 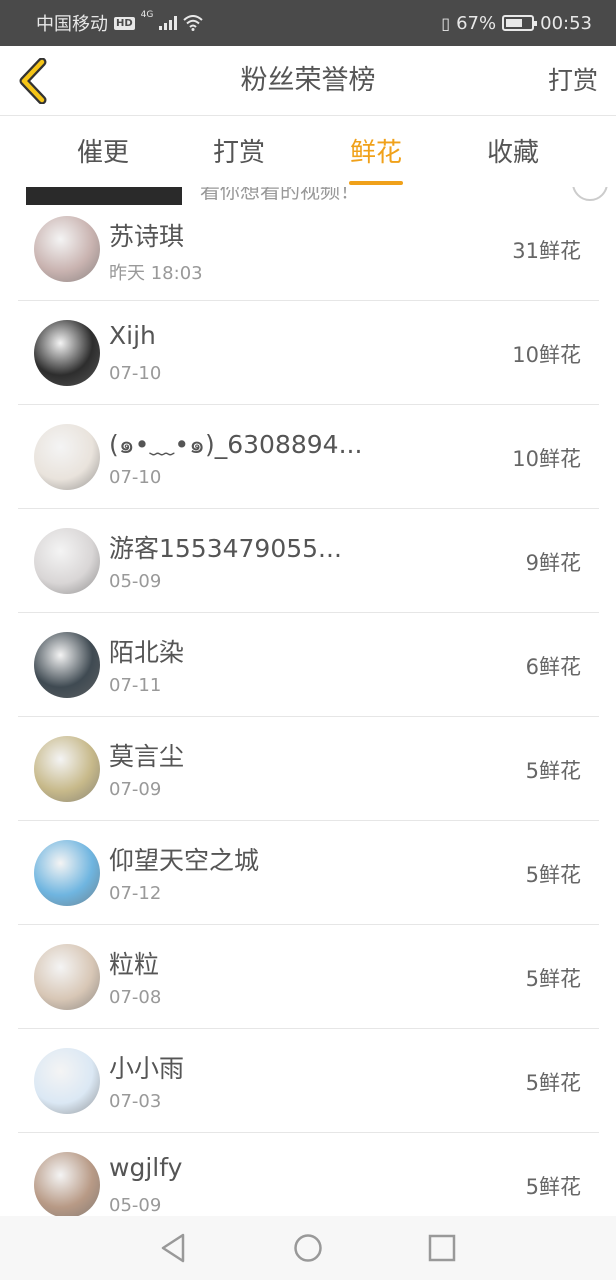 What do you see at coordinates (147, 236) in the screenshot?
I see `user-name: 苏诗琪` at bounding box center [147, 236].